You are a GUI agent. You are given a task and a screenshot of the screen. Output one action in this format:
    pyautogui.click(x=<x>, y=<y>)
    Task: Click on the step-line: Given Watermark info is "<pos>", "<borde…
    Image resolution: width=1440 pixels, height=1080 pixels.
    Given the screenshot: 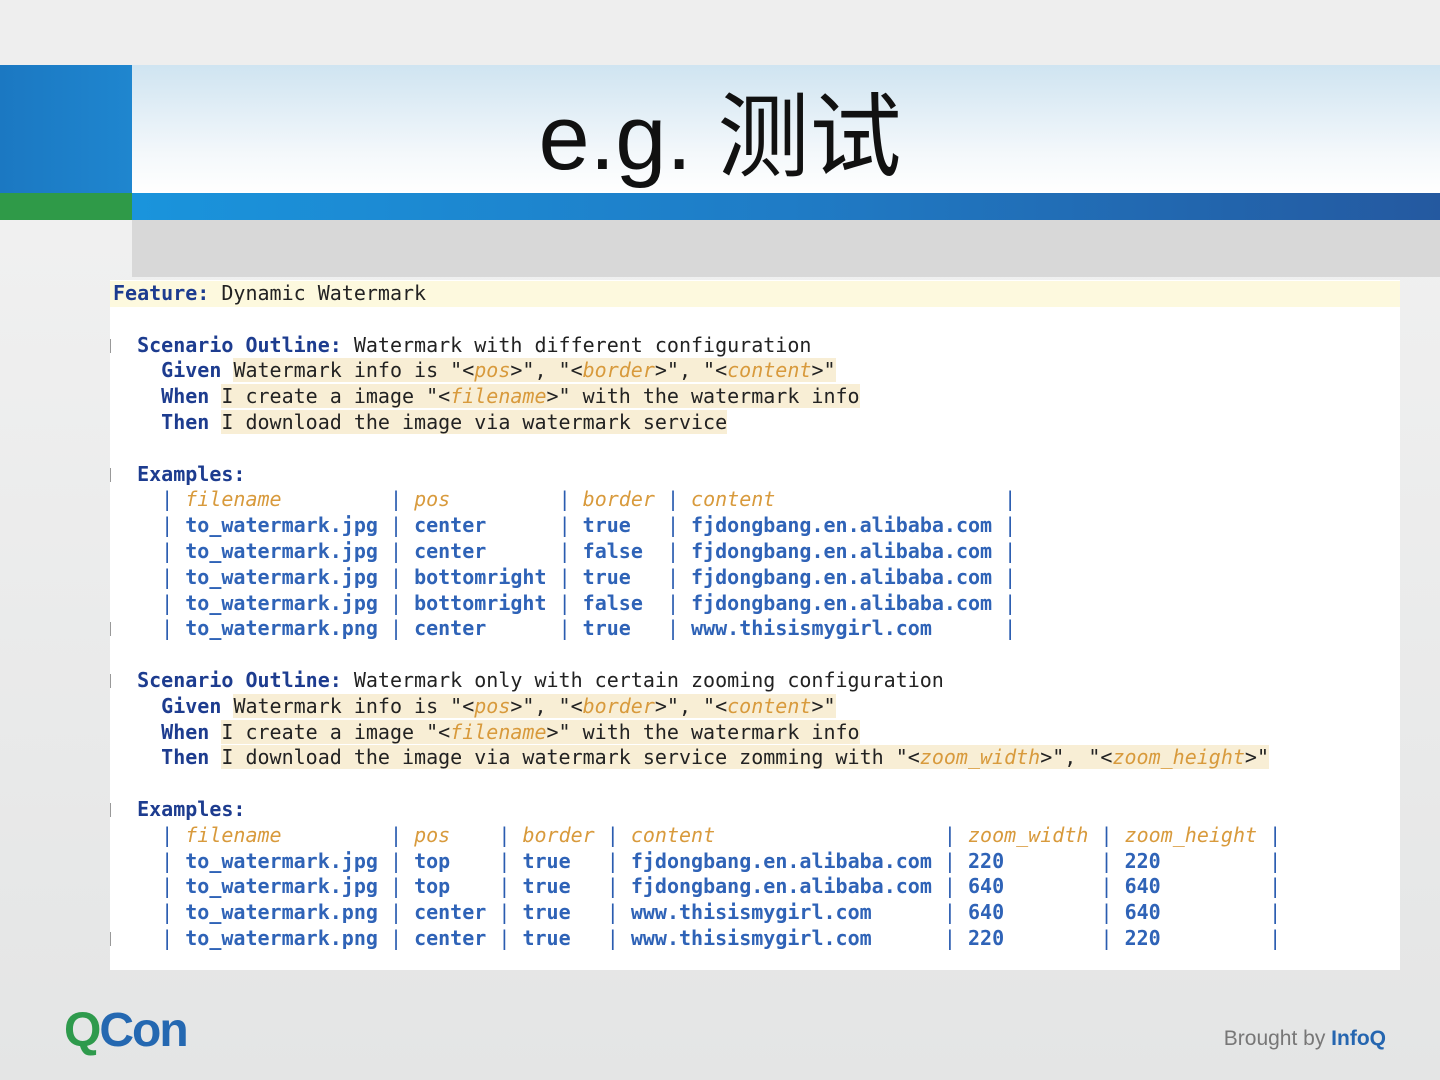 What is the action you would take?
    pyautogui.click(x=755, y=706)
    